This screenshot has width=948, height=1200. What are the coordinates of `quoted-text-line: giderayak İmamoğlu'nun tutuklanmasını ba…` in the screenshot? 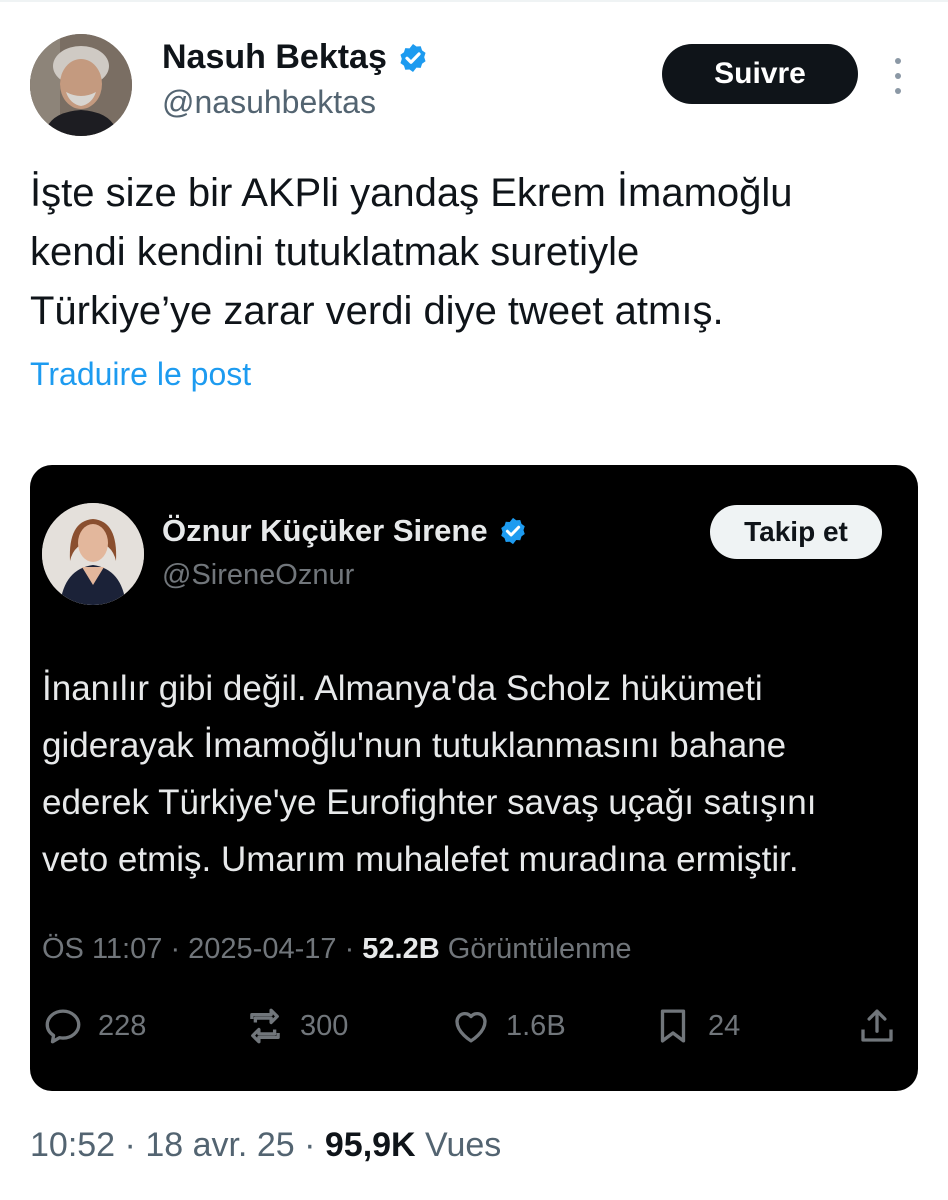 It's located at (414, 745).